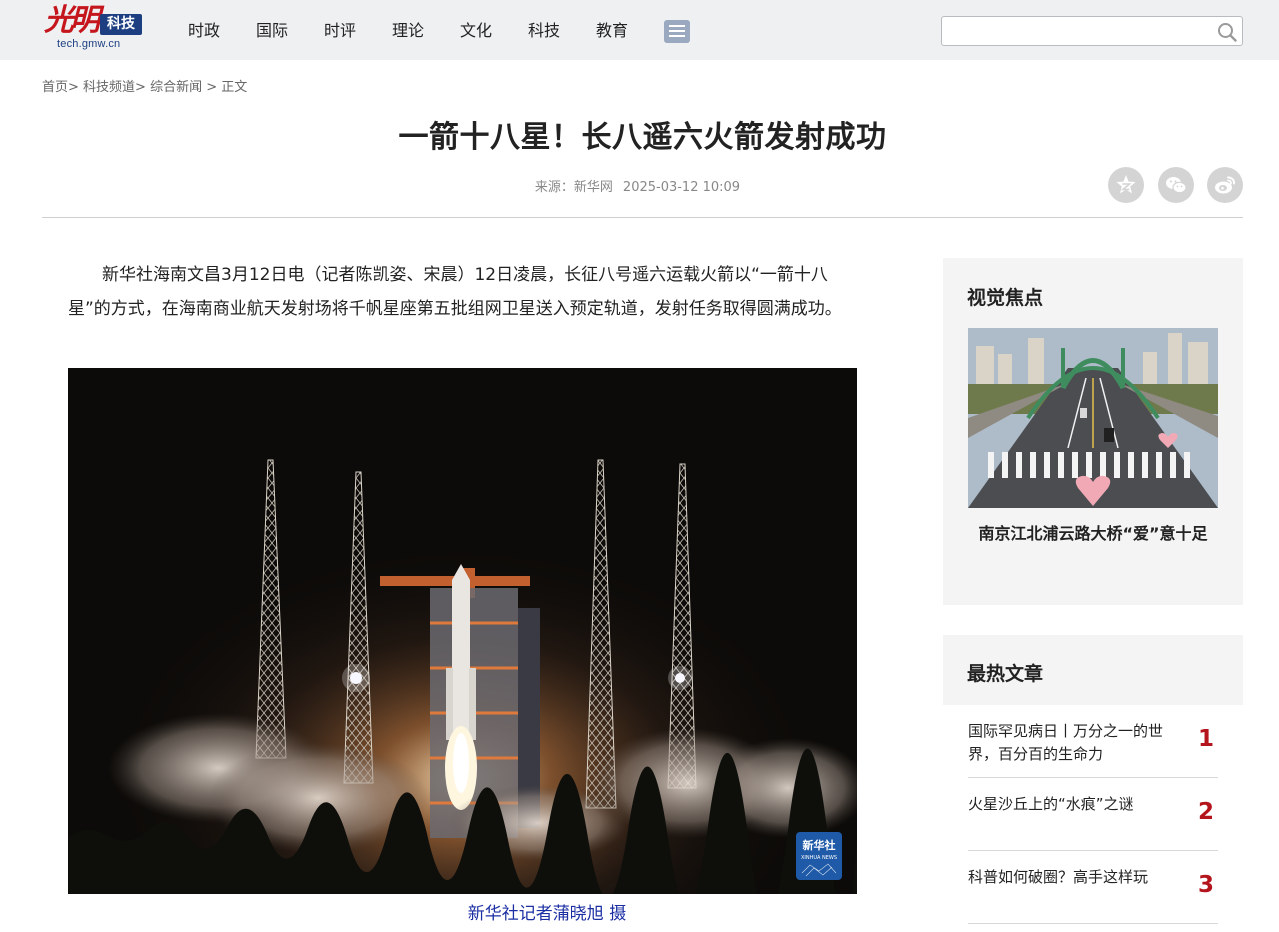  I want to click on logo-url: tech.gmw.cn, so click(89, 44).